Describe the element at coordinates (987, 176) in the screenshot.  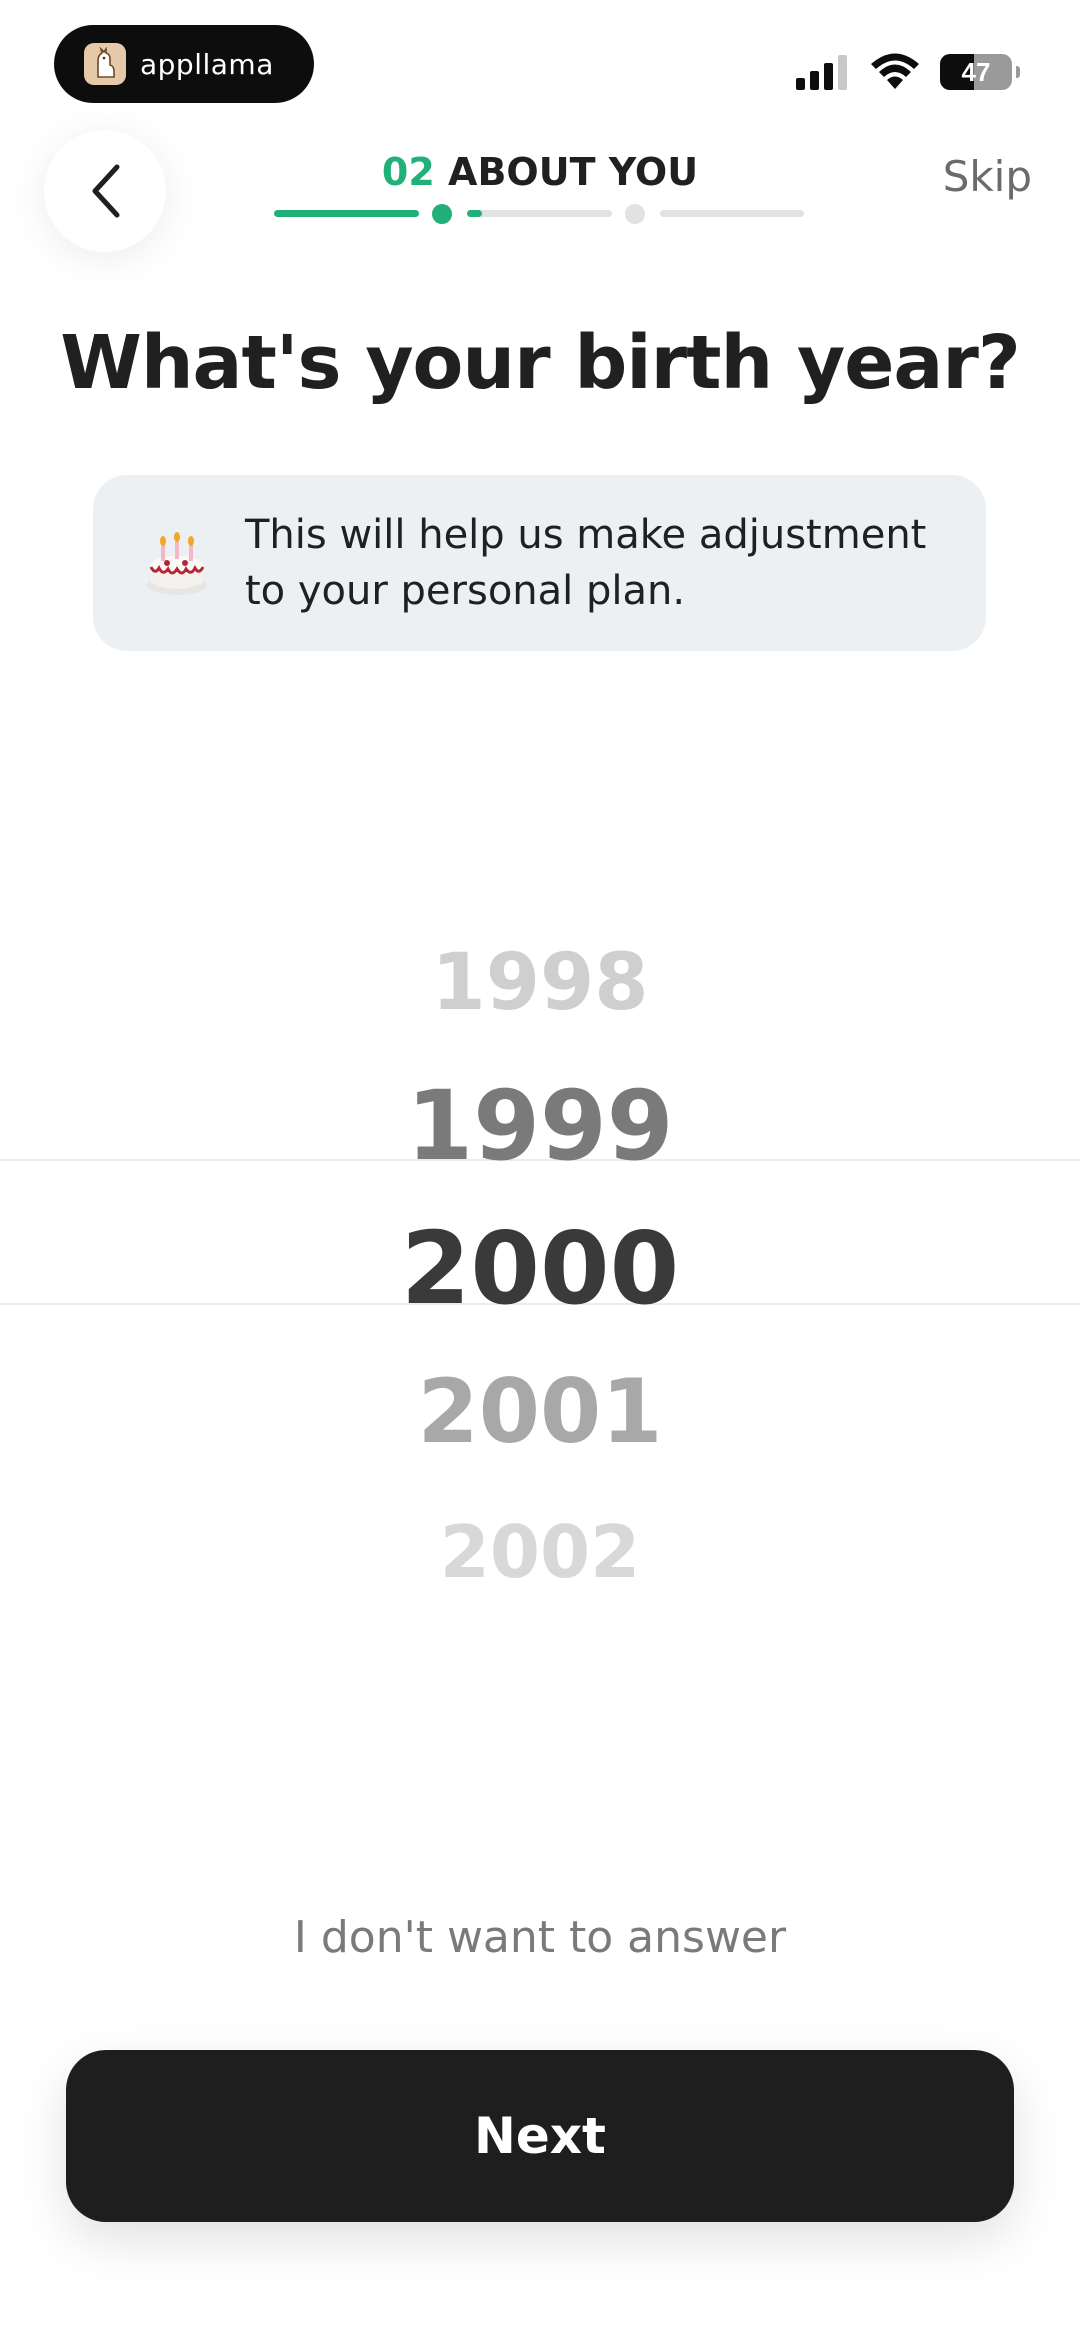
I see `skip-button: Skip` at that location.